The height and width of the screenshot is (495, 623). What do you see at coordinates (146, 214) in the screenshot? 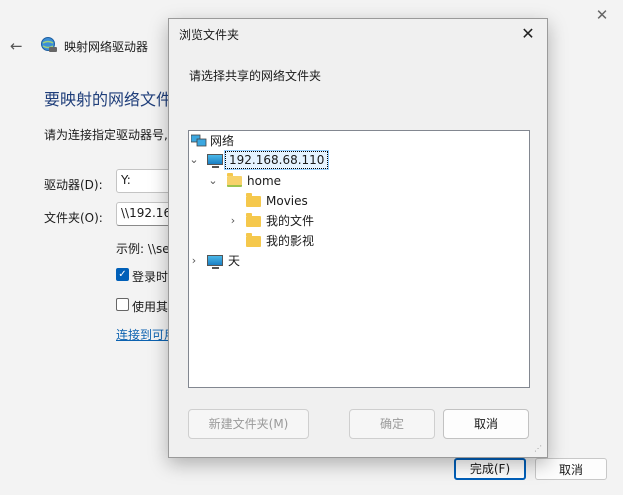
I see `folder-input: \\192.168` at bounding box center [146, 214].